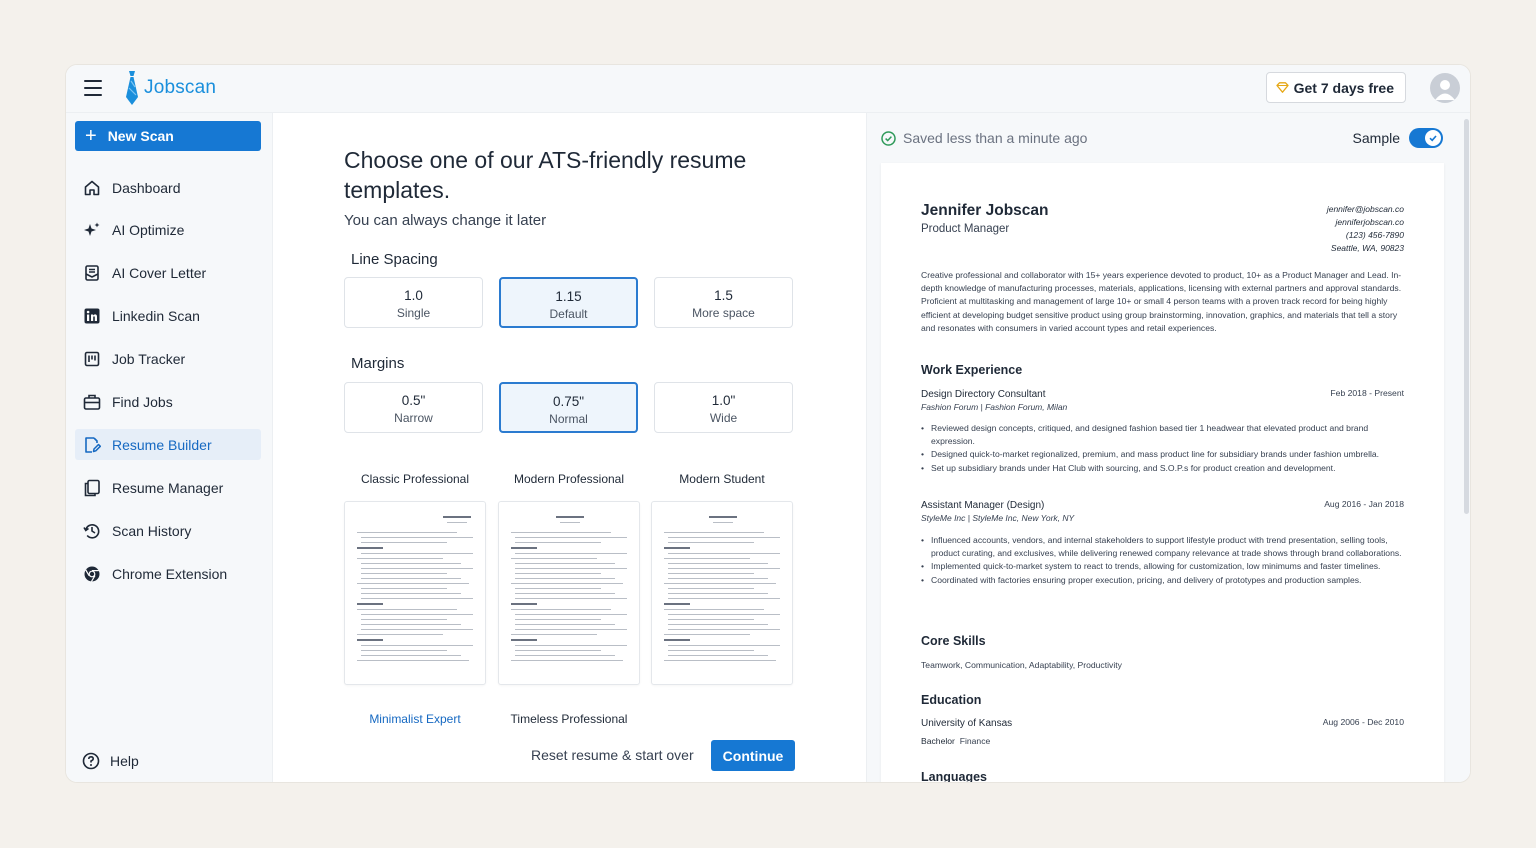  I want to click on template-thumbnail-modern-student, so click(722, 593).